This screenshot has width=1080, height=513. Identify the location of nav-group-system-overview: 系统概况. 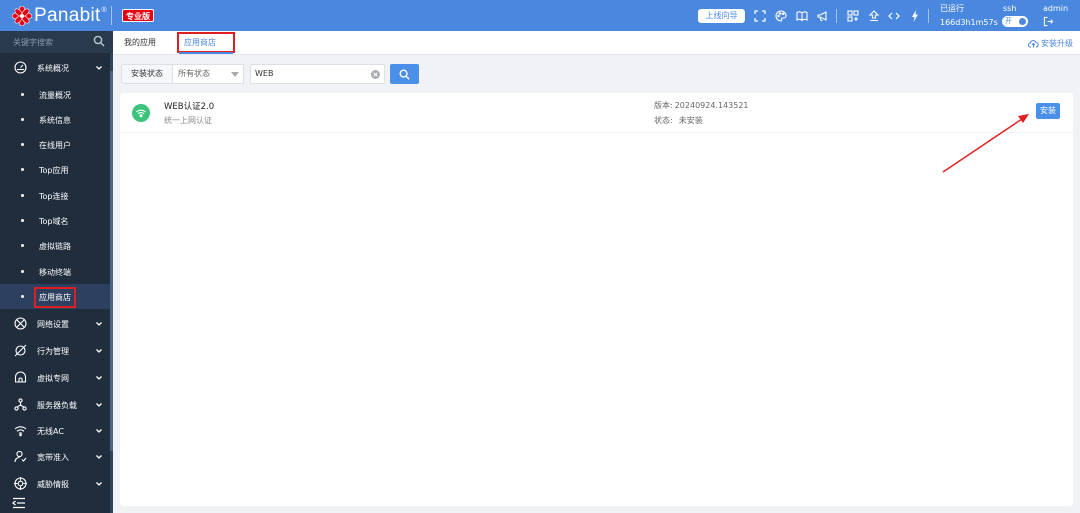
(56, 68).